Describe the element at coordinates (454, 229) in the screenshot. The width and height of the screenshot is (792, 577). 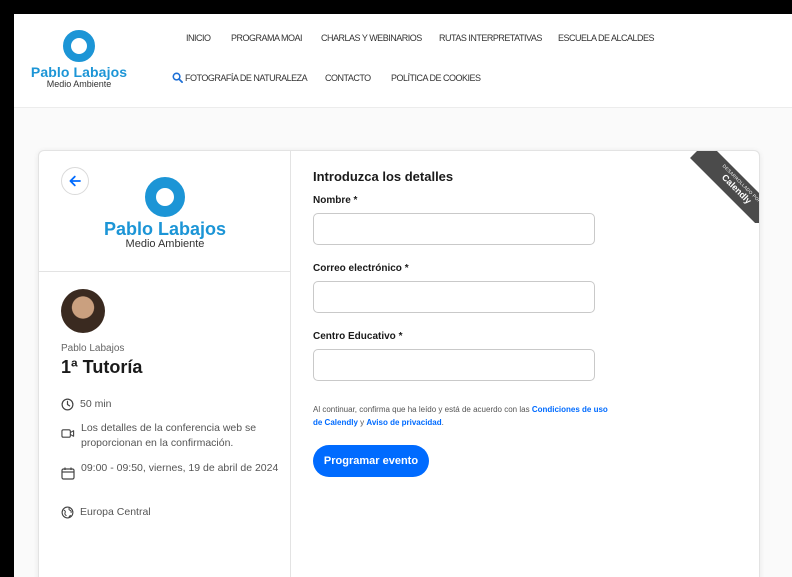
I see `name-input` at that location.